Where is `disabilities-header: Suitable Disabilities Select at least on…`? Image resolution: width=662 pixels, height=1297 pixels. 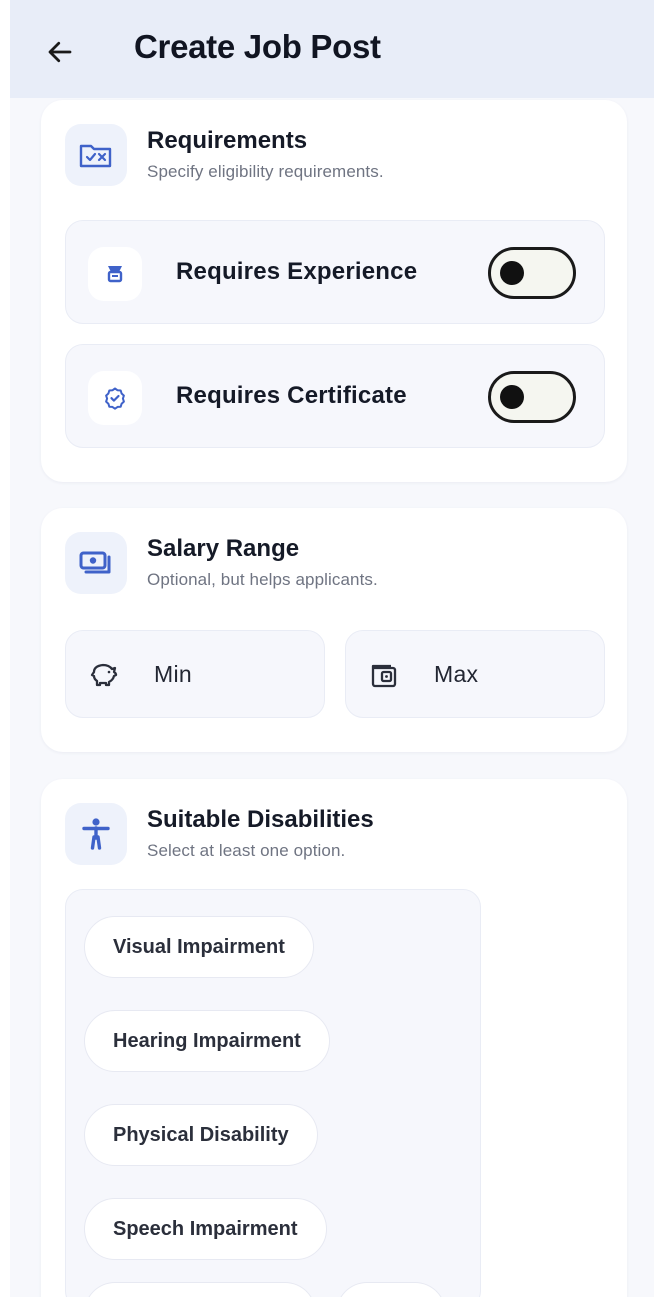
disabilities-header: Suitable Disabilities Select at least on… is located at coordinates (219, 834).